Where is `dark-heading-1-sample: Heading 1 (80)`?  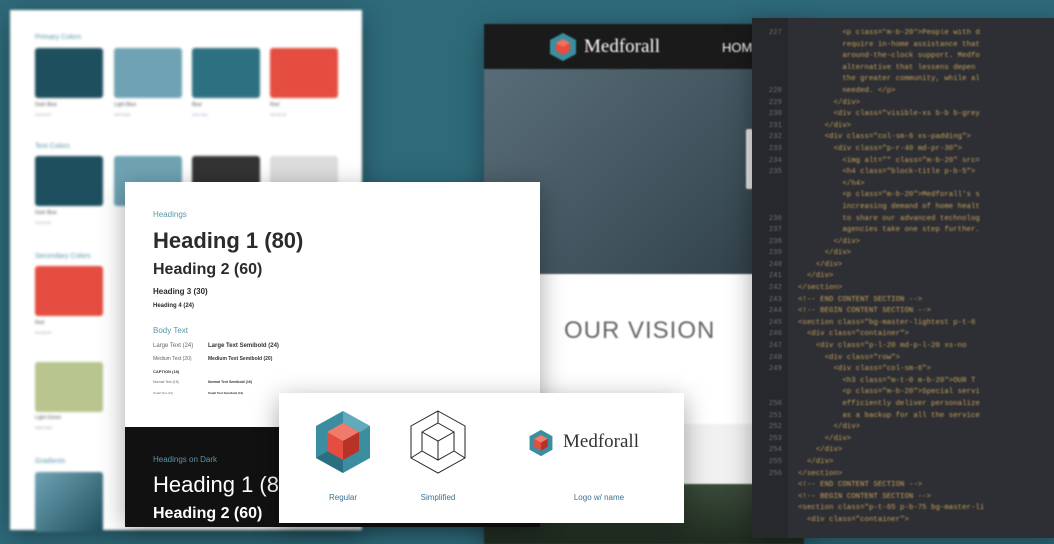
dark-heading-1-sample: Heading 1 (80) is located at coordinates (226, 484).